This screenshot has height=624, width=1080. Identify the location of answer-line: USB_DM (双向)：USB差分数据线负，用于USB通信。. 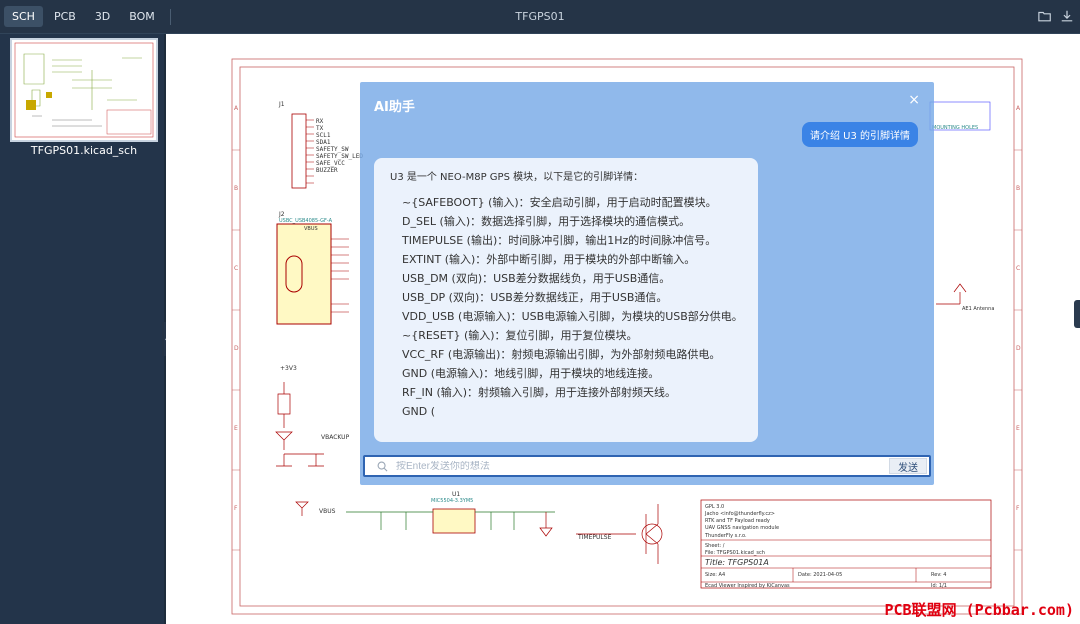
(536, 278).